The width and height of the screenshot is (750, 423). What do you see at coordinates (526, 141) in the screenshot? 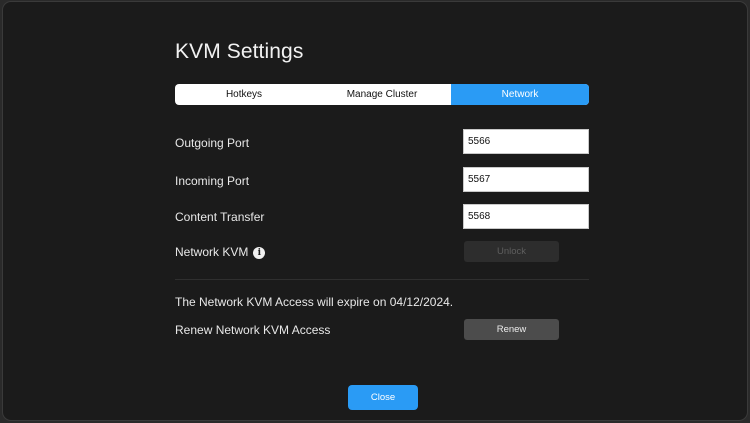
I see `outgoing-port-input` at bounding box center [526, 141].